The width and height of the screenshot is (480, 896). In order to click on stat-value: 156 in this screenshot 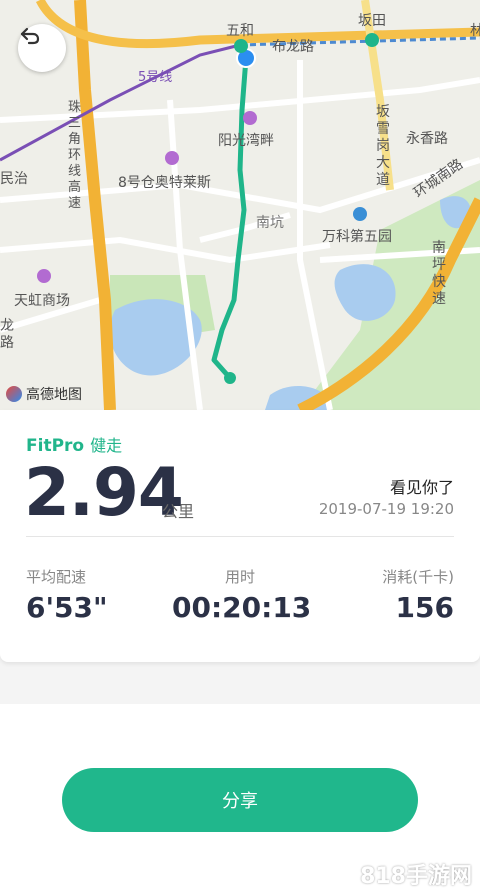, I will do `click(424, 607)`.